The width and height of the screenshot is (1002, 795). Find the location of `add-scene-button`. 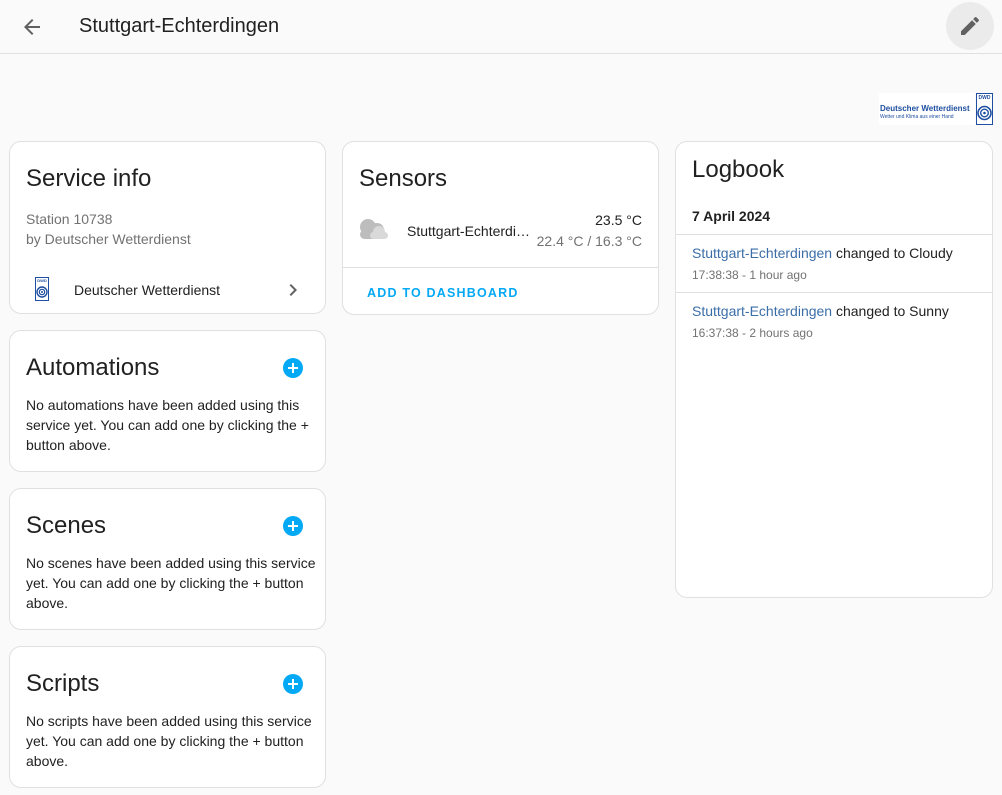

add-scene-button is located at coordinates (293, 526).